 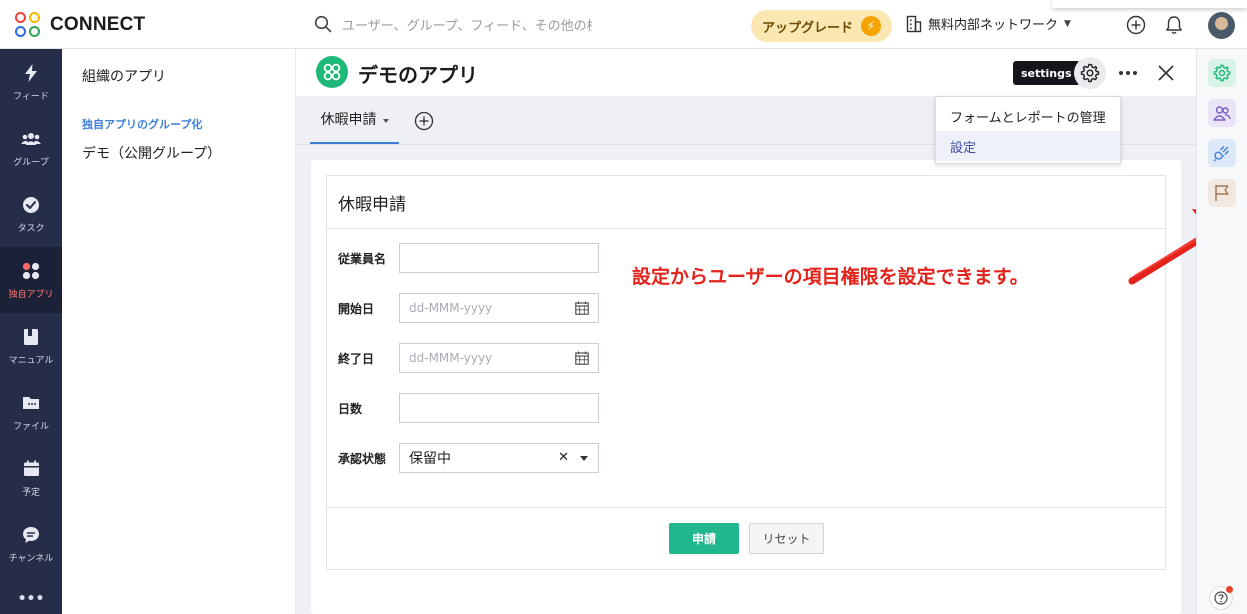 What do you see at coordinates (31, 599) in the screenshot?
I see `more-icon: •••` at bounding box center [31, 599].